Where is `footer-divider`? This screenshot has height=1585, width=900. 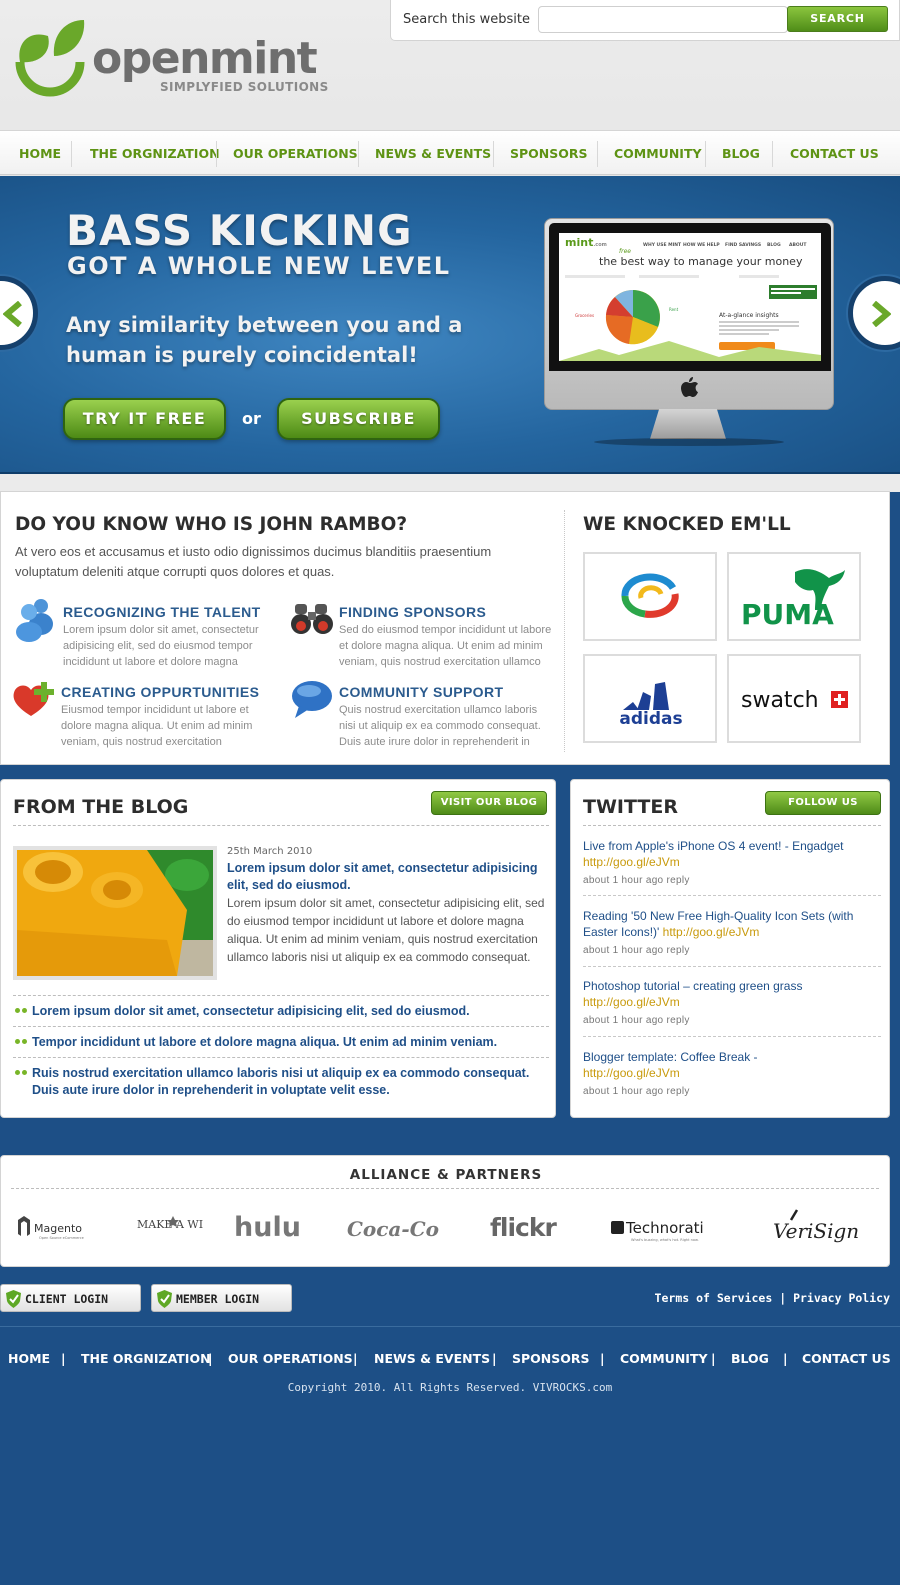 footer-divider is located at coordinates (450, 1326).